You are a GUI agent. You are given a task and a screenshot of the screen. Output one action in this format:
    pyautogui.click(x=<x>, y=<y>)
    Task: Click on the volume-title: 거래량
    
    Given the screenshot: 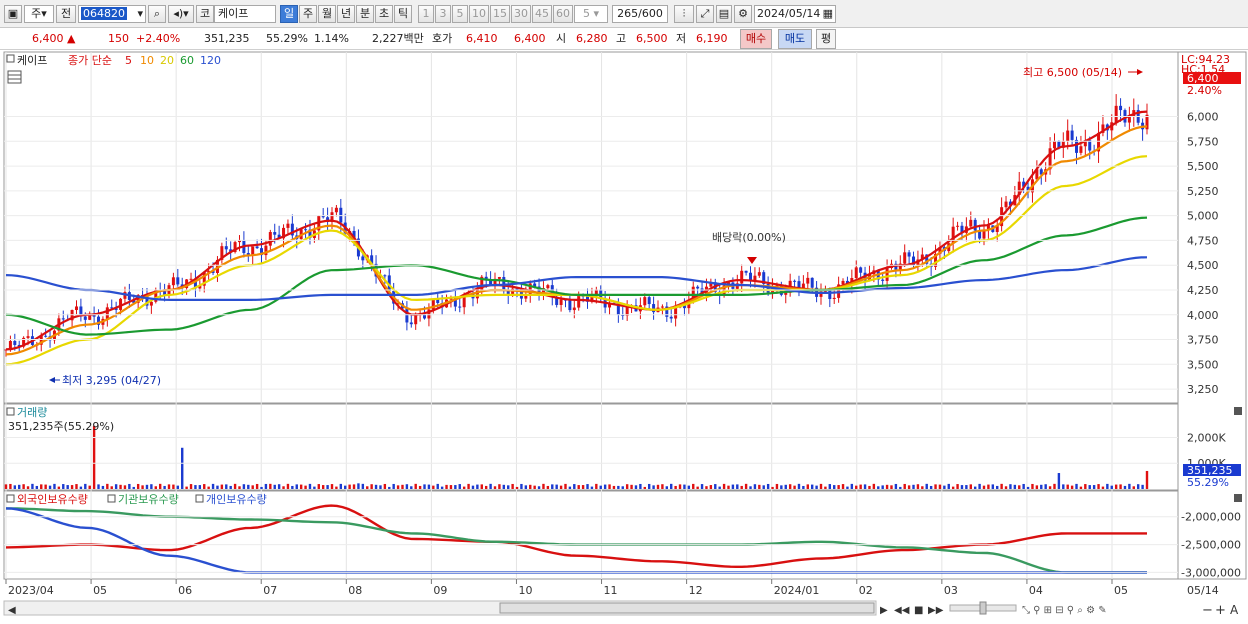 What is the action you would take?
    pyautogui.click(x=32, y=412)
    